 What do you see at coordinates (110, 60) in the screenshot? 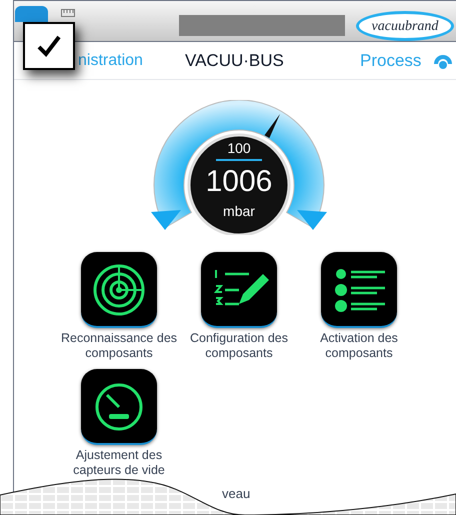
I see `back-link: nistration` at bounding box center [110, 60].